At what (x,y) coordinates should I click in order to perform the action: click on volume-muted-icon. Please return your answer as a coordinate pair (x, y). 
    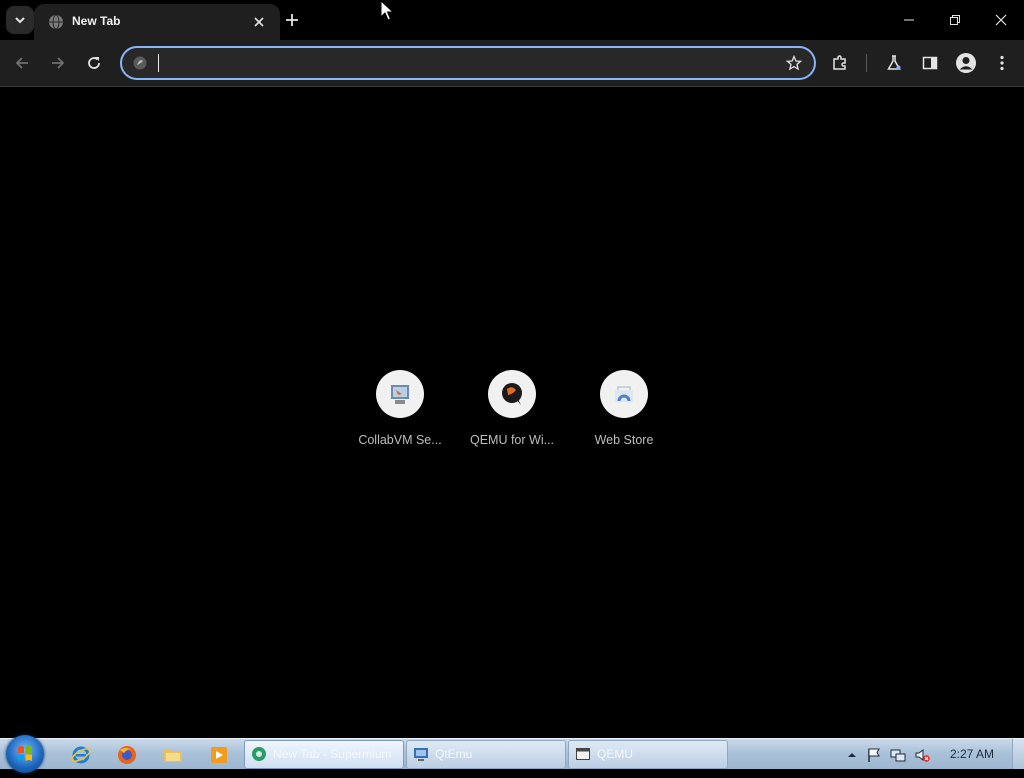
    Looking at the image, I should click on (922, 755).